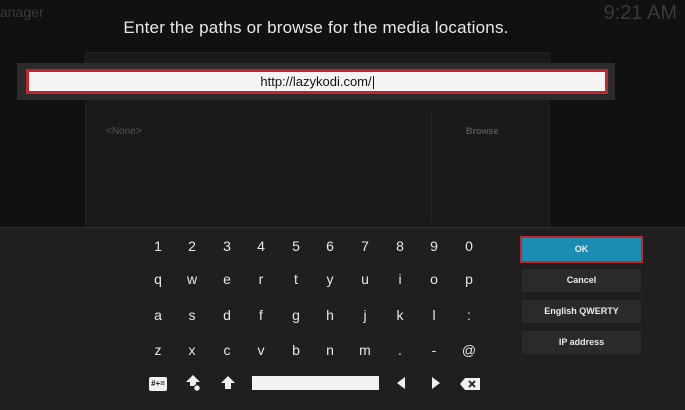  I want to click on arrow-left-icon, so click(401, 383).